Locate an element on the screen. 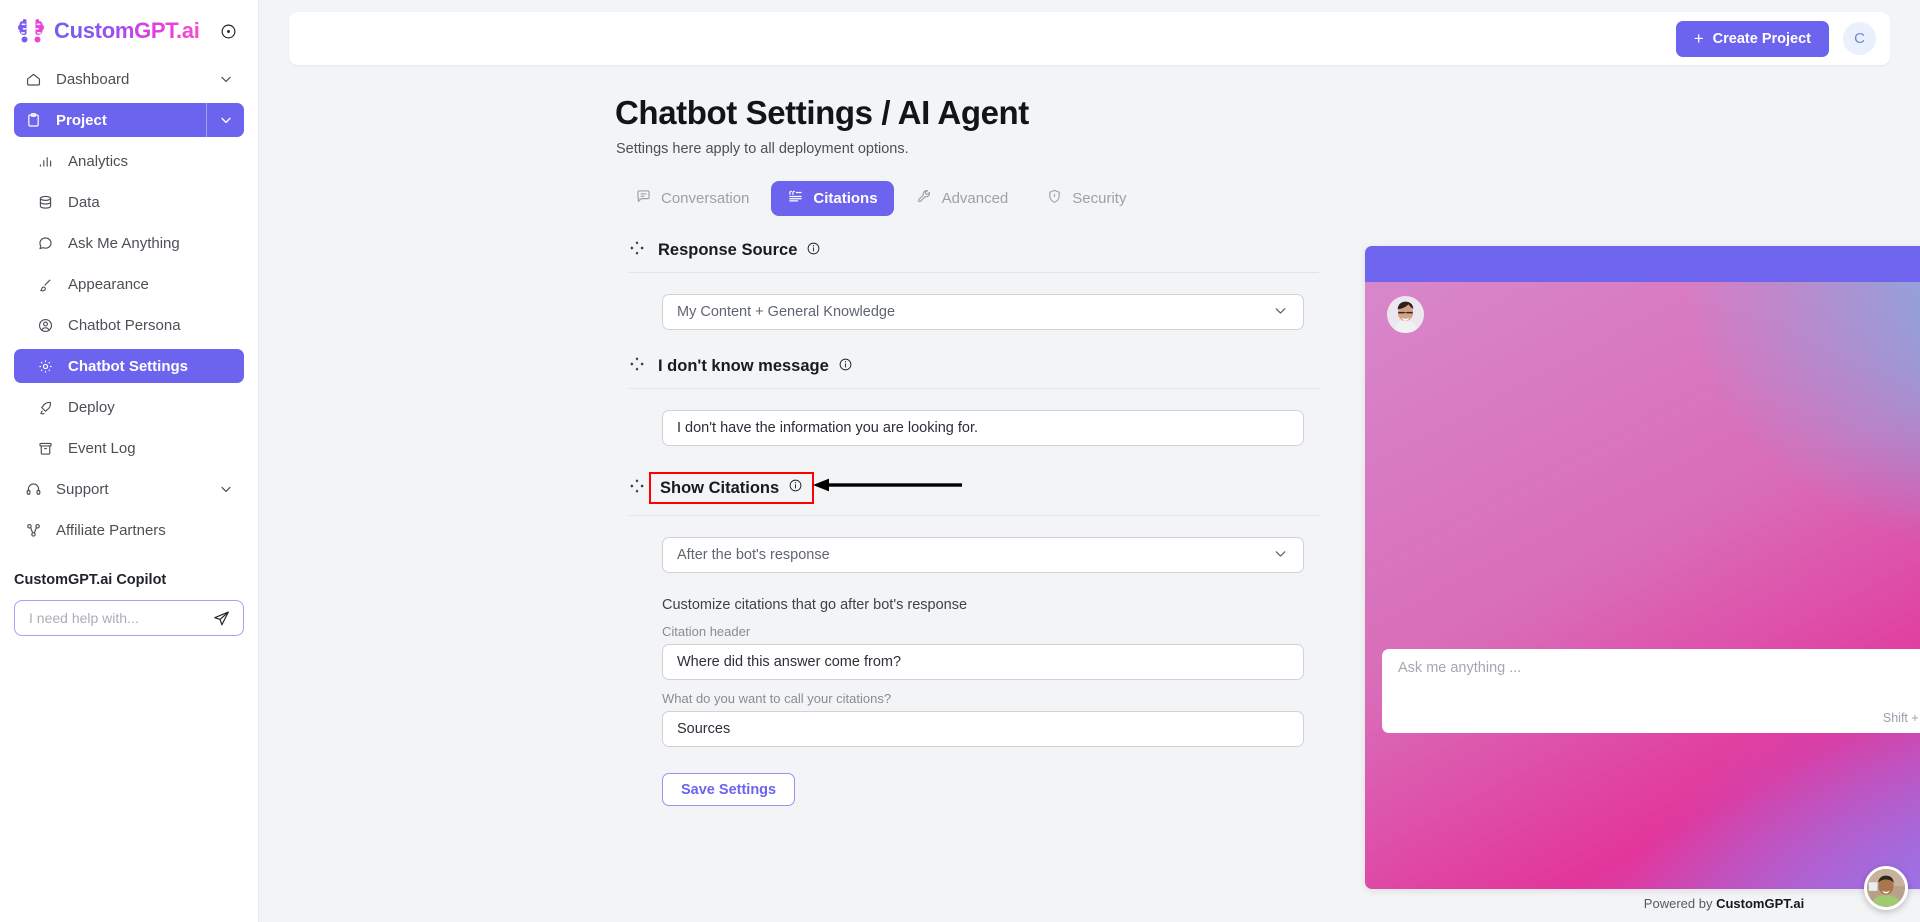 This screenshot has width=1920, height=922. section-label: I don't know message is located at coordinates (755, 367).